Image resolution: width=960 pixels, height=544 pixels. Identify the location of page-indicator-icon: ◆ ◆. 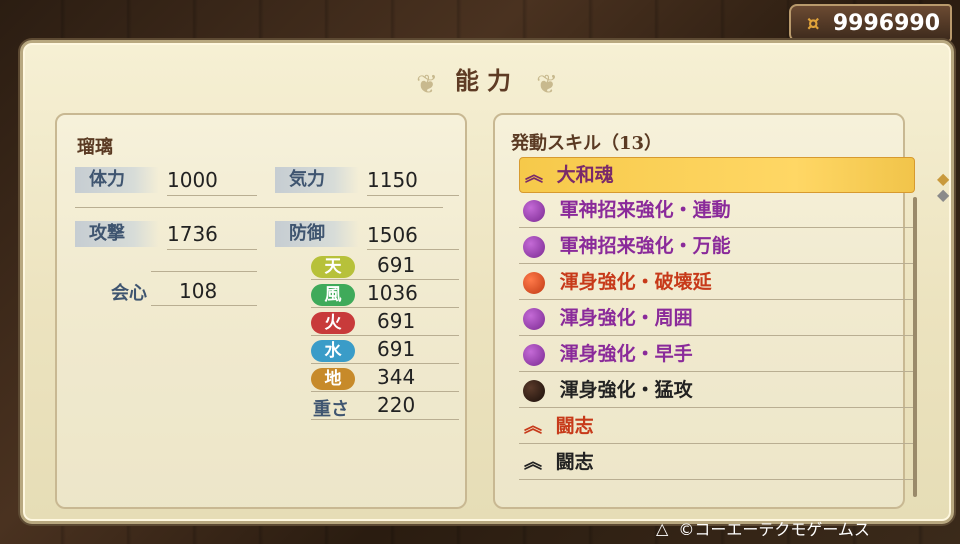
(943, 186).